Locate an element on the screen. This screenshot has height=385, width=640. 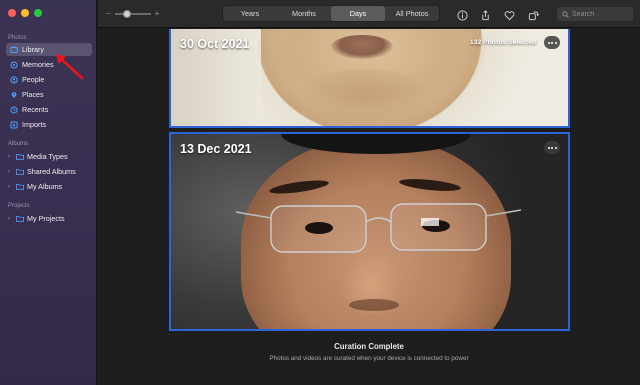
search-field is located at coordinates (595, 14).